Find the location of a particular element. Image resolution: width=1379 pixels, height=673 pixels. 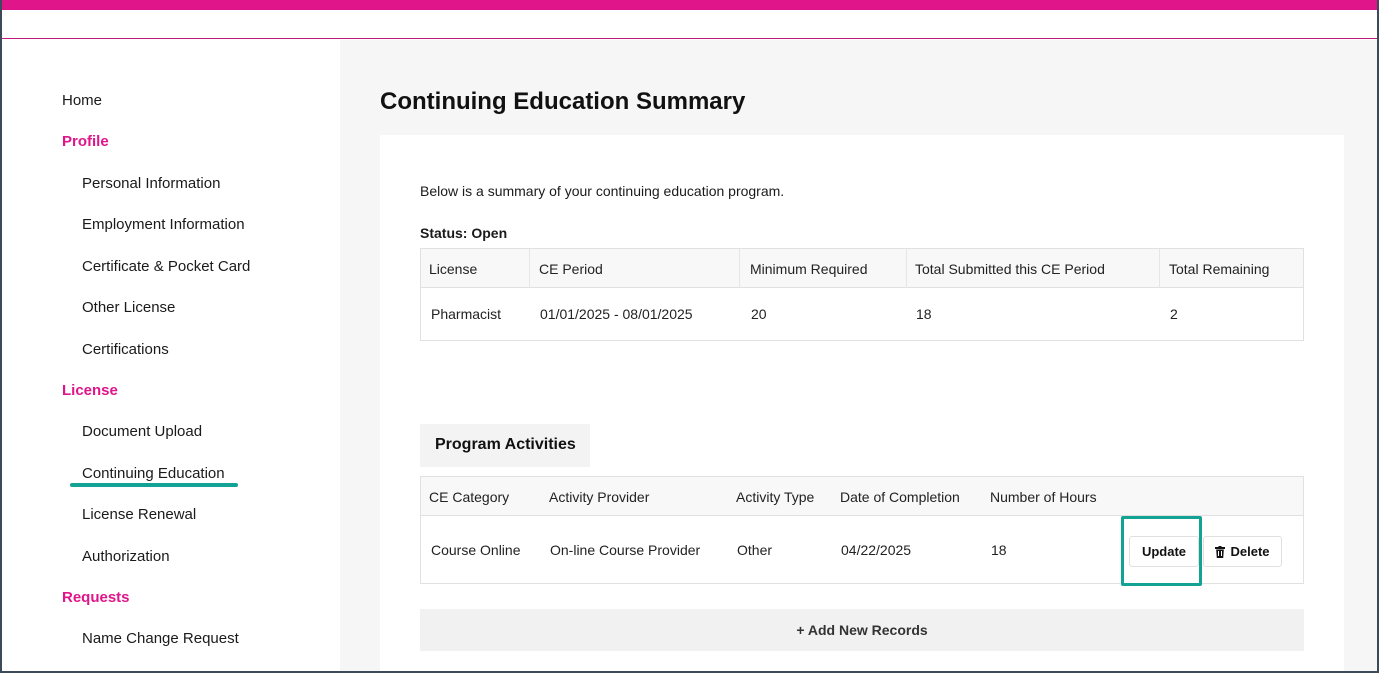

delete-button: Delete is located at coordinates (1242, 551).